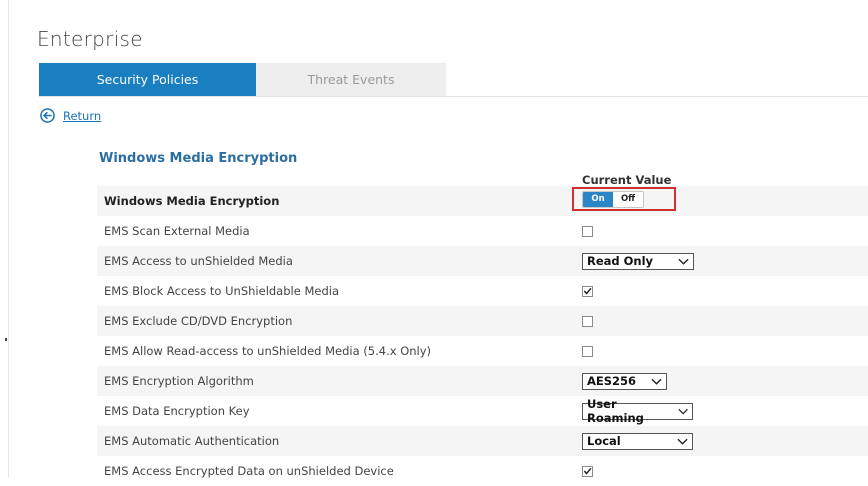  I want to click on tab-threat-events: Threat Events, so click(351, 79).